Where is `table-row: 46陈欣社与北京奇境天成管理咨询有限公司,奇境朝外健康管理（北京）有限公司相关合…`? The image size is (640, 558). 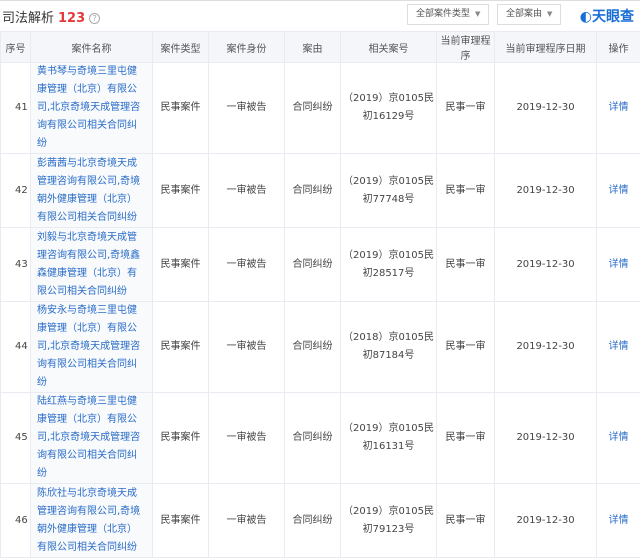
table-row: 46陈欣社与北京奇境天成管理咨询有限公司,奇境朝外健康管理（北京）有限公司相关合… is located at coordinates (320, 521).